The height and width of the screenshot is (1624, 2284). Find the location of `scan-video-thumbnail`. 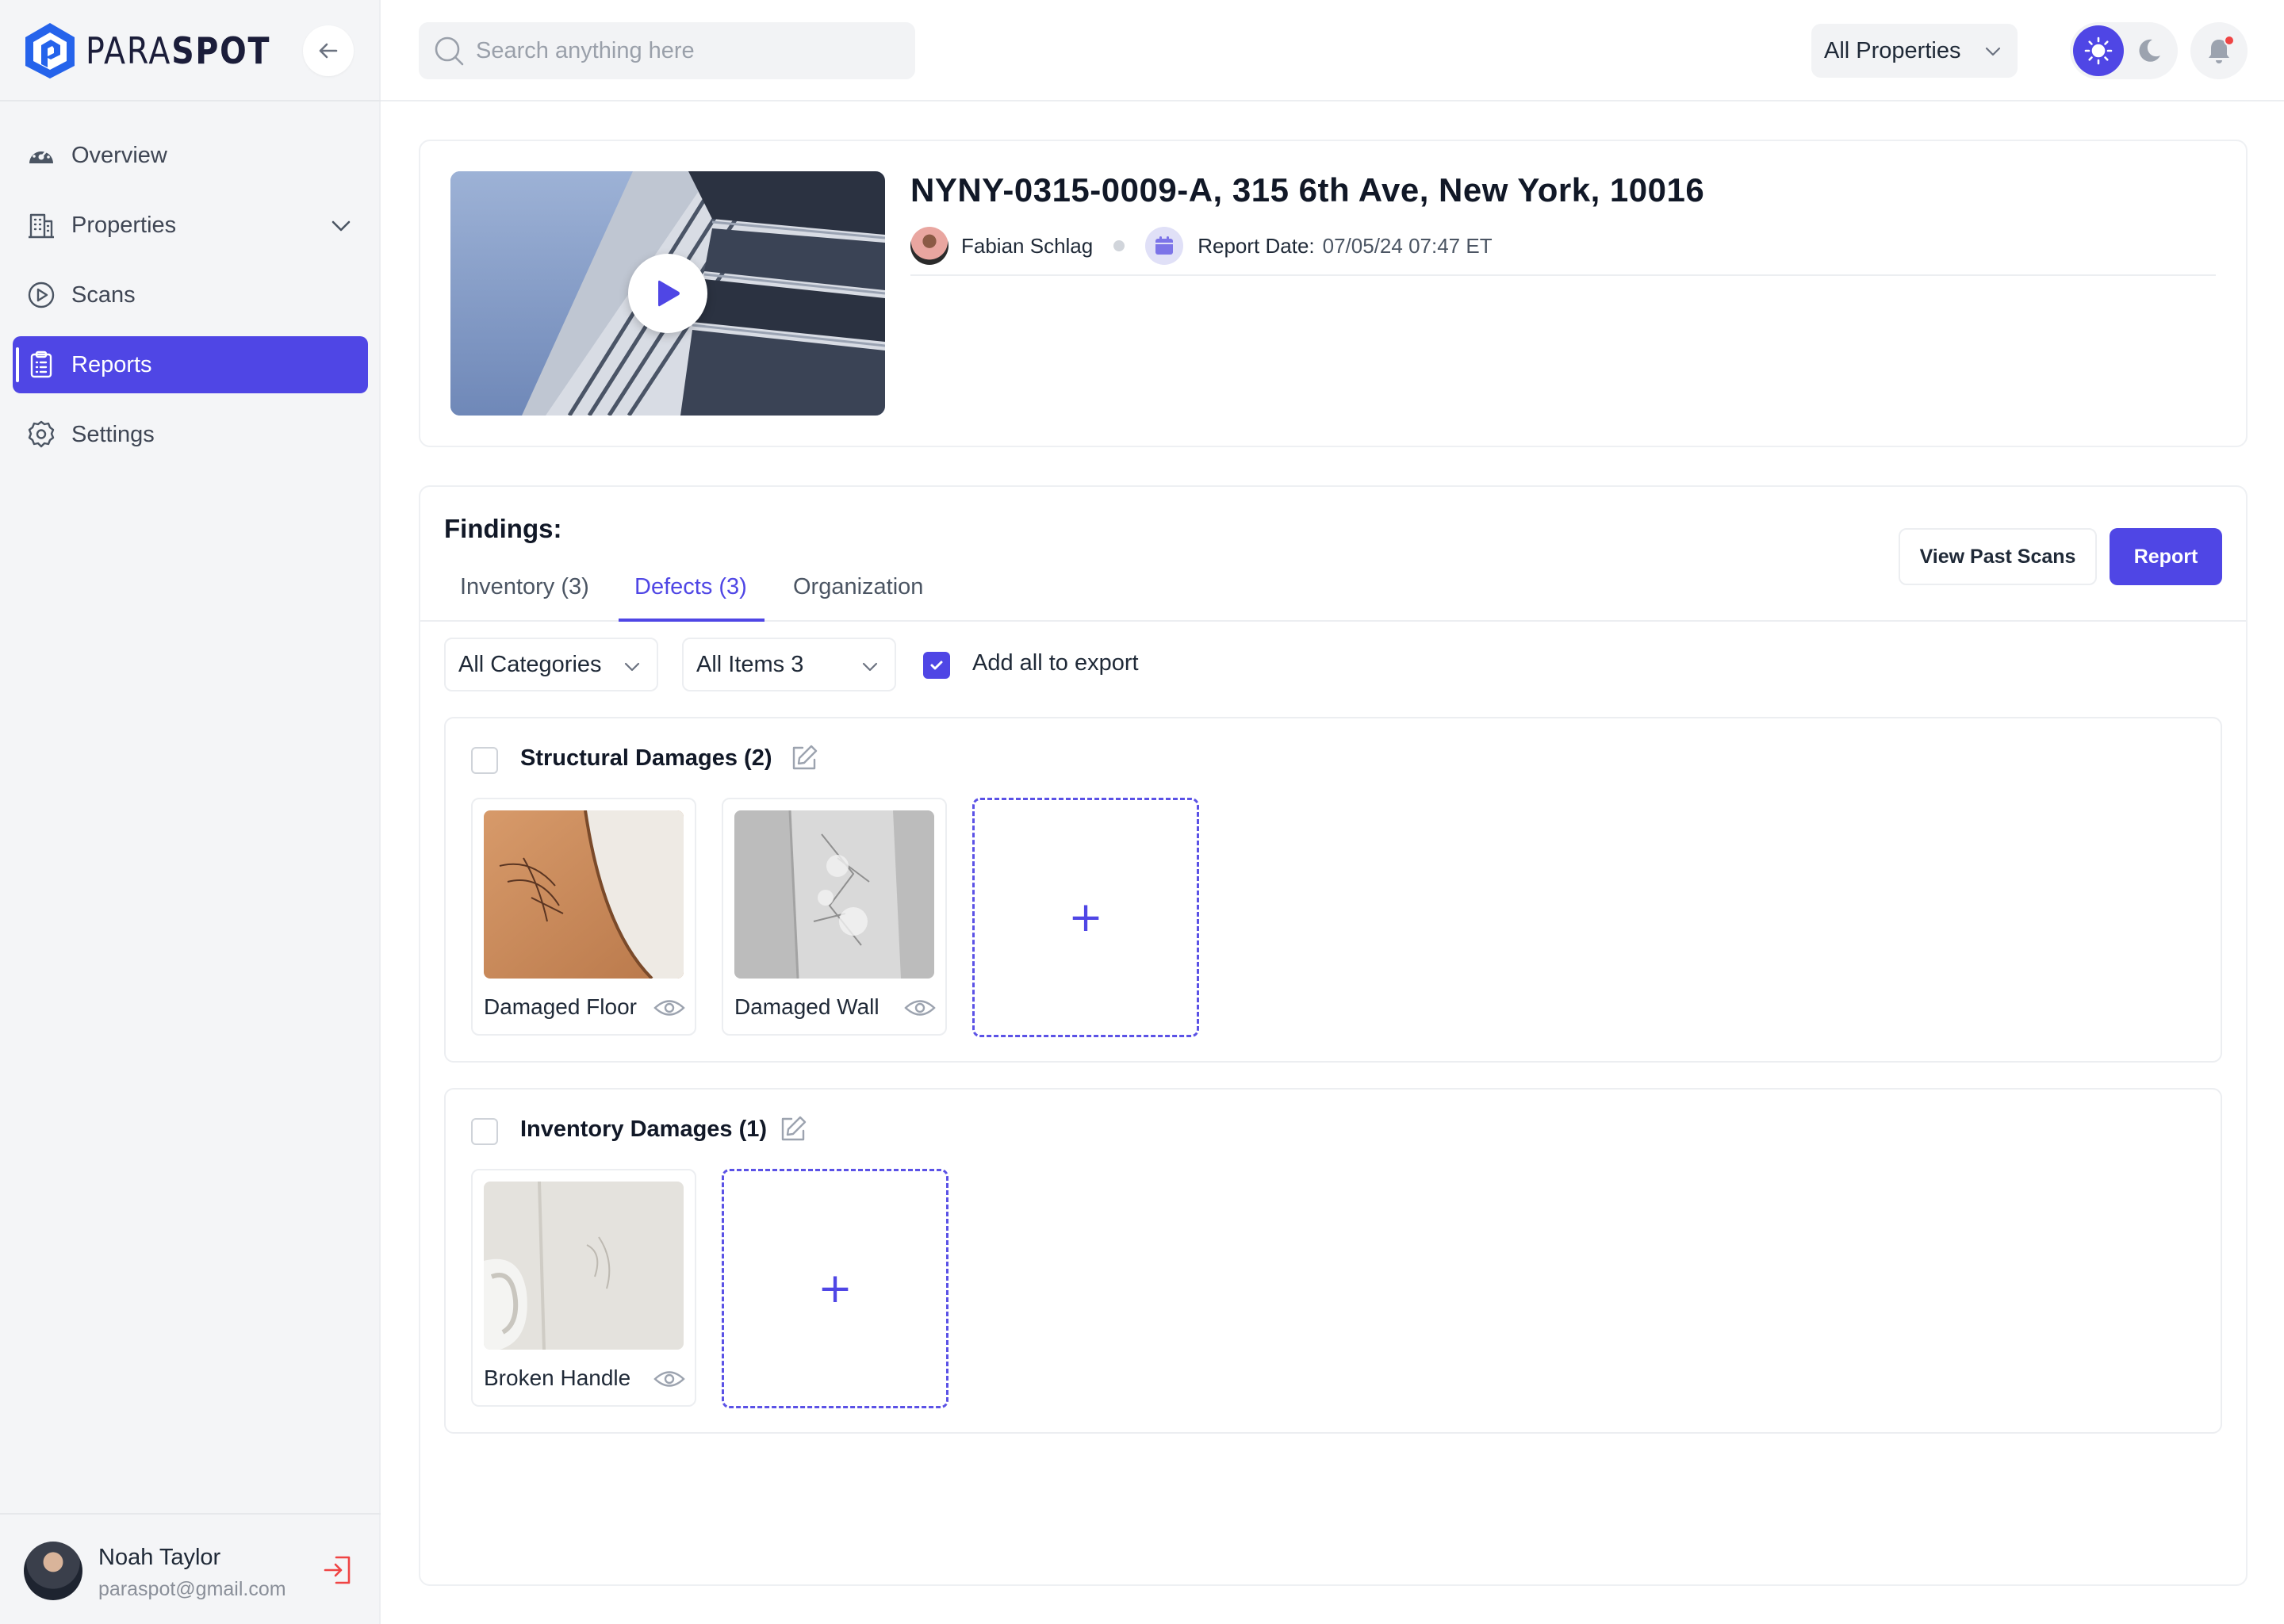

scan-video-thumbnail is located at coordinates (667, 293).